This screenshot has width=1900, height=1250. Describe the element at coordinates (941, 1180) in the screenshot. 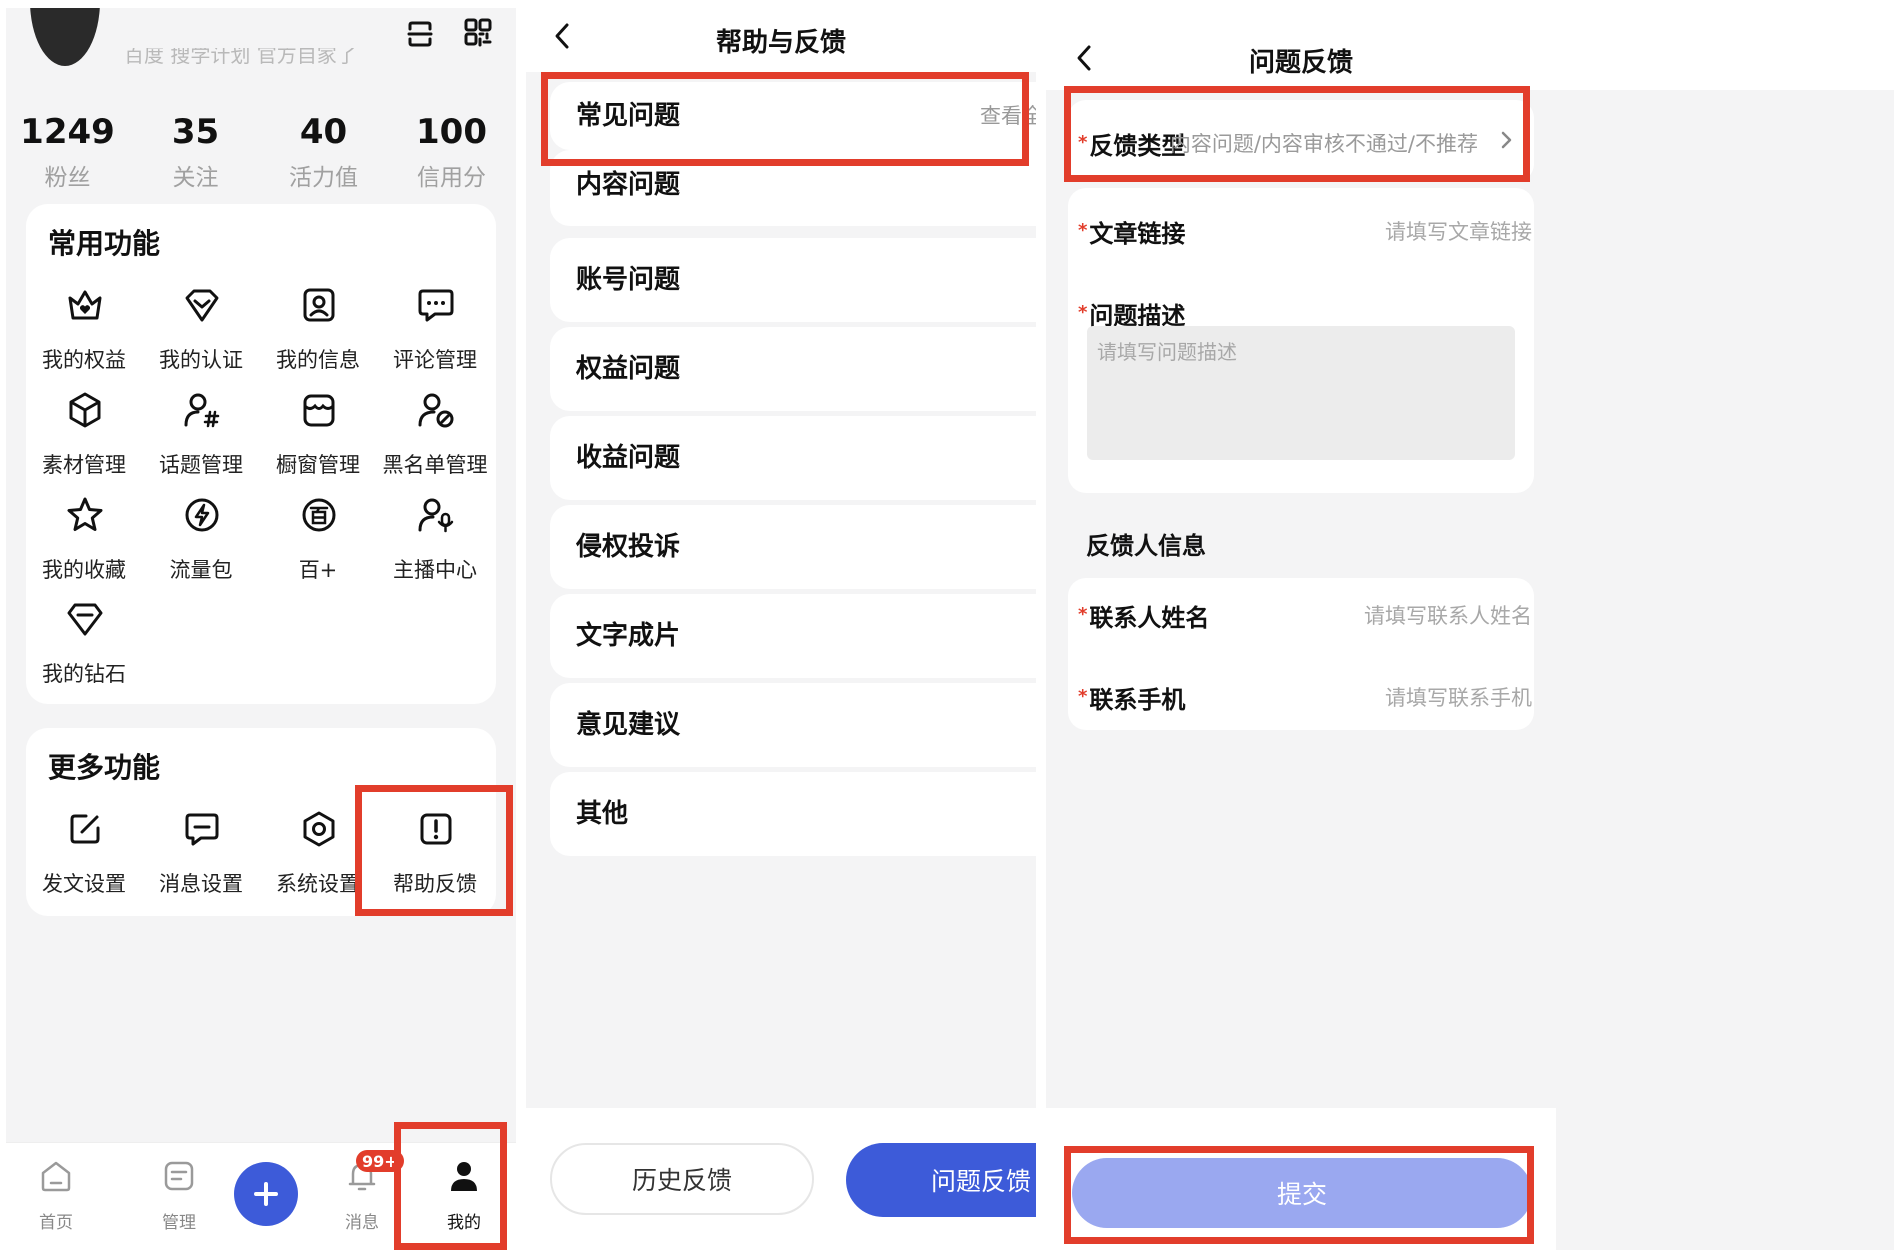

I see `submit-feedback-button: 问题反馈` at that location.